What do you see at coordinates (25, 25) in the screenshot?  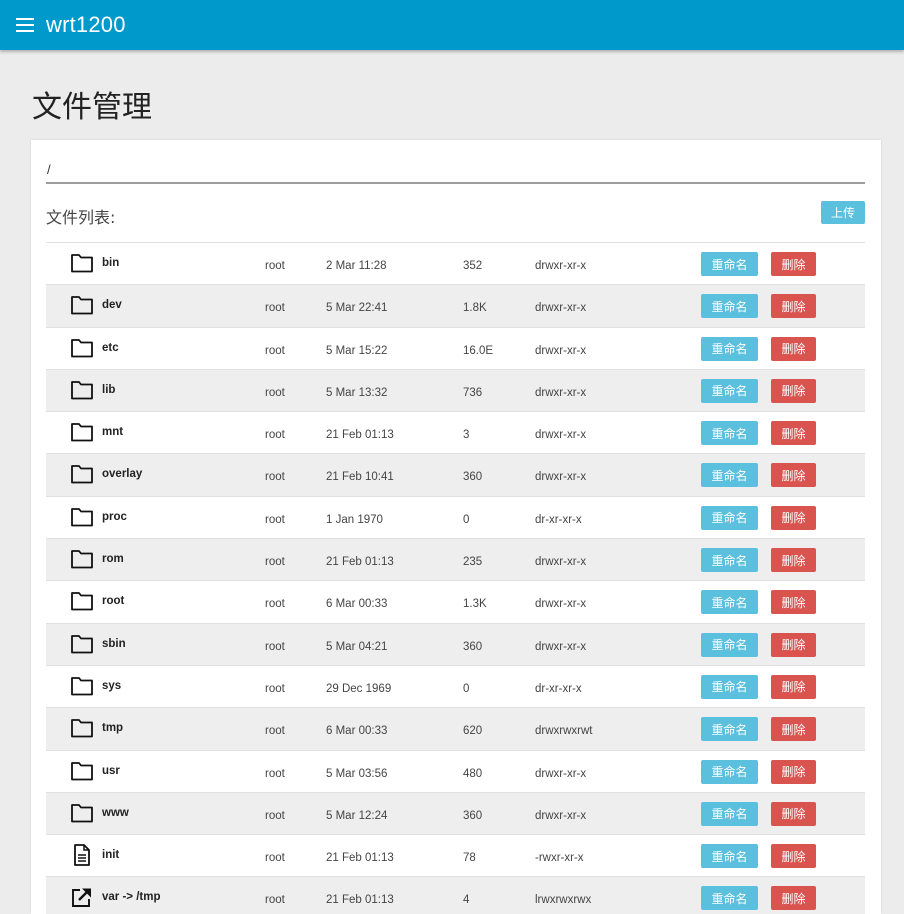 I see `menu-icon` at bounding box center [25, 25].